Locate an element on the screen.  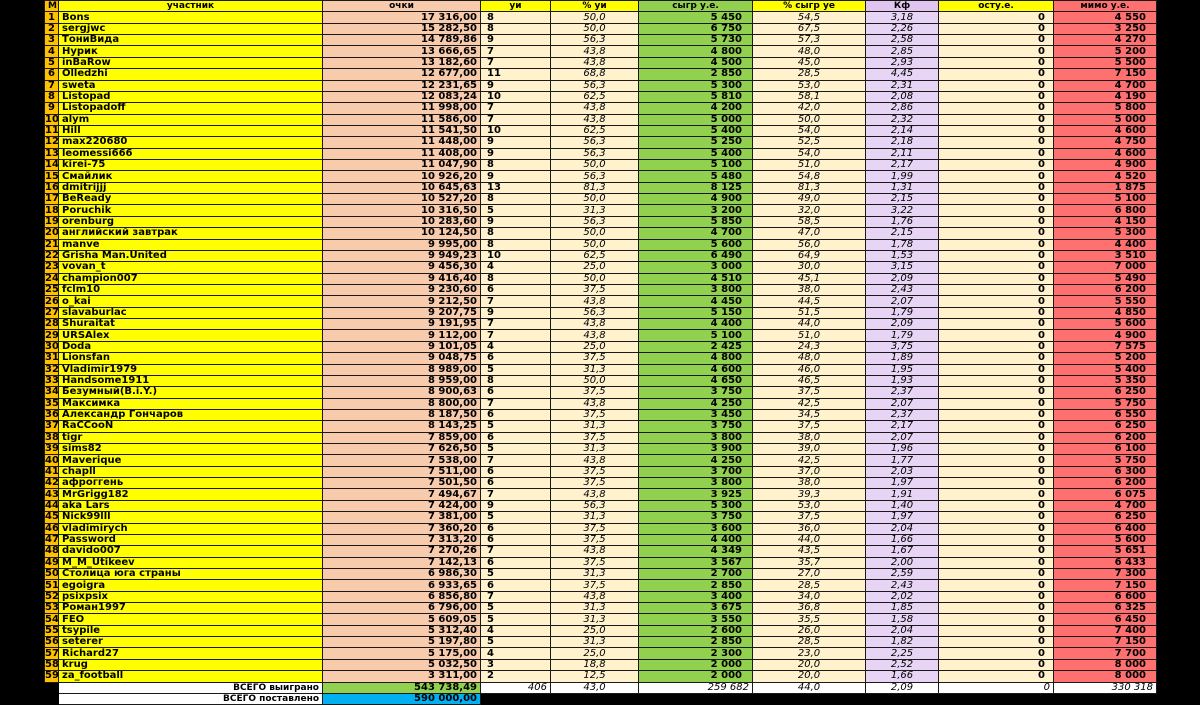
rank-cell: 41 is located at coordinates (51, 472).